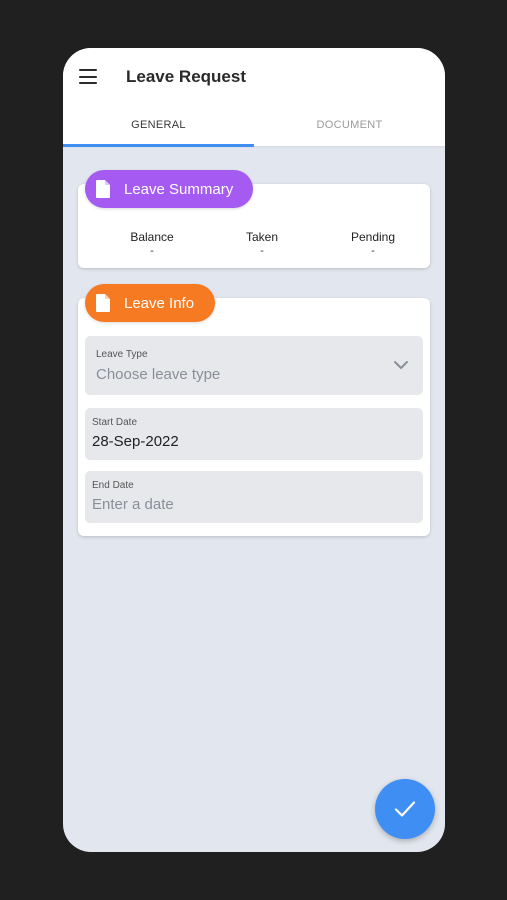 Image resolution: width=507 pixels, height=900 pixels. I want to click on stat-balance-label: Balance, so click(152, 237).